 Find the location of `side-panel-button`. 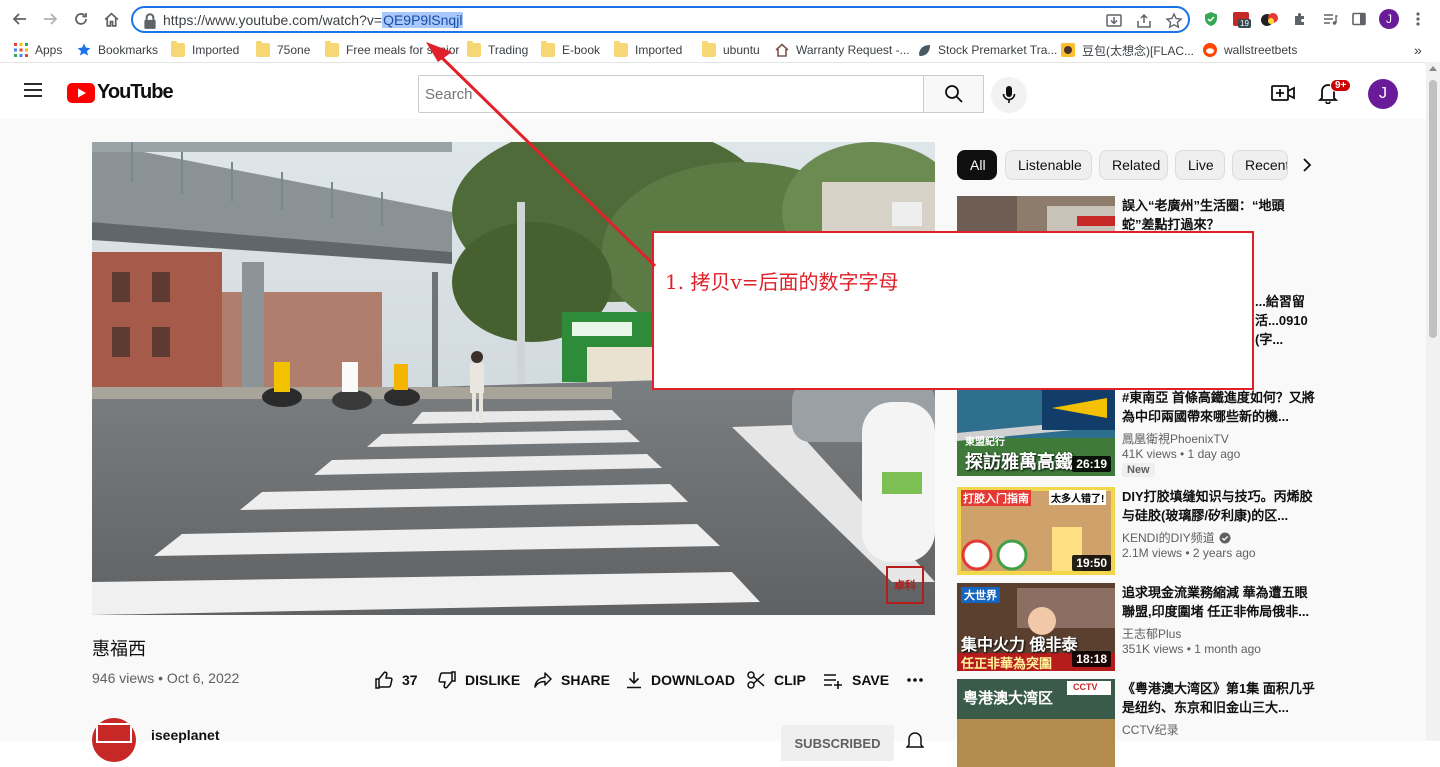

side-panel-button is located at coordinates (1359, 19).